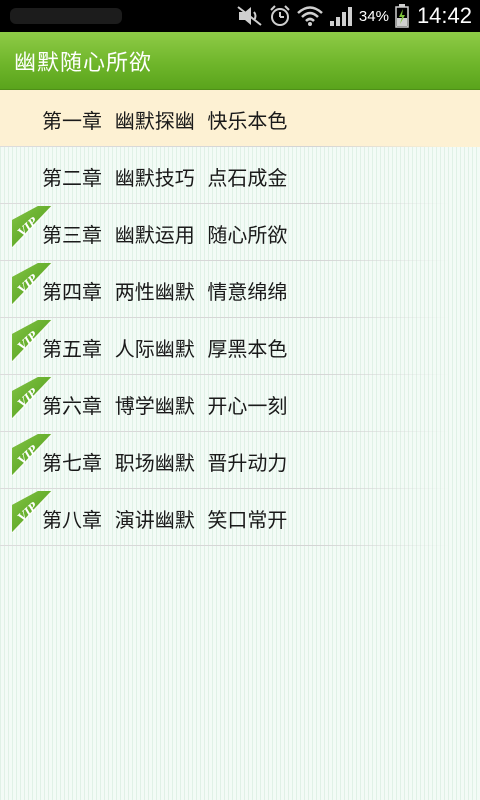  I want to click on signal-icon, so click(341, 16).